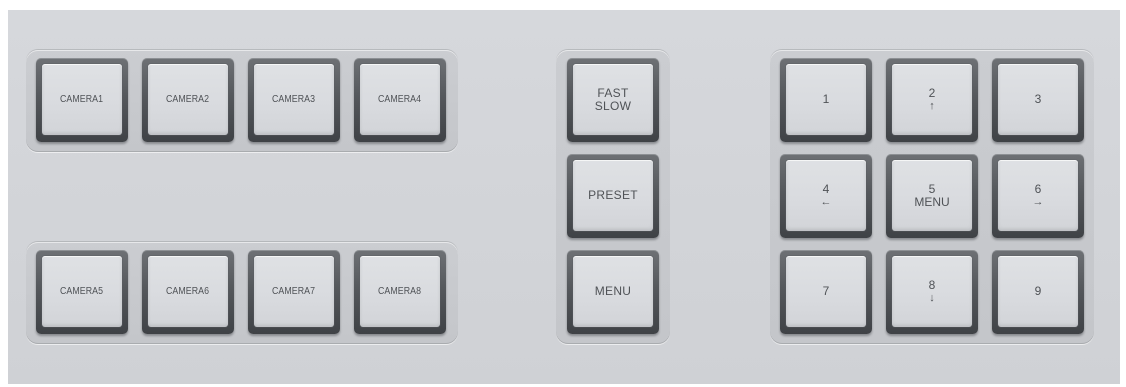  I want to click on numpad-number: 7, so click(826, 291).